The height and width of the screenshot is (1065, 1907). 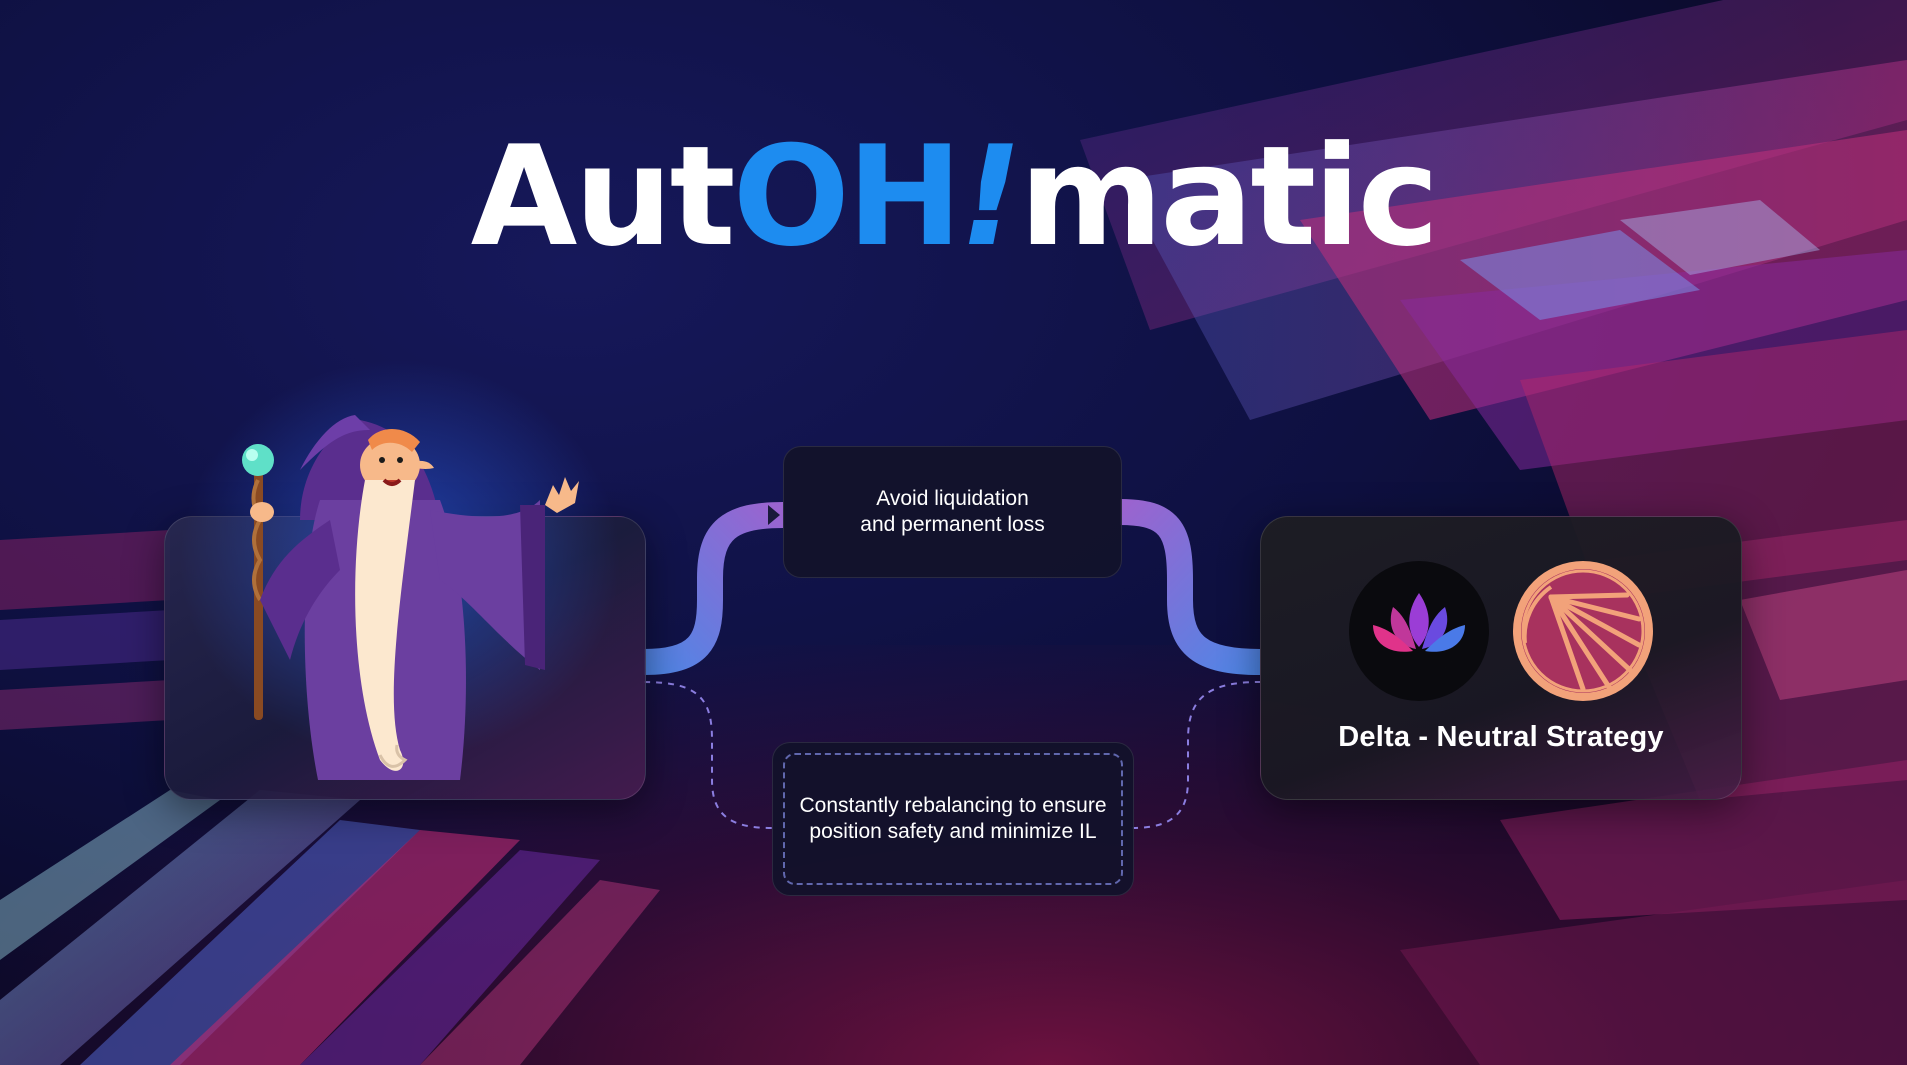 What do you see at coordinates (952, 512) in the screenshot?
I see `liquidation-info-box: Avoid liquidation and permanent loss` at bounding box center [952, 512].